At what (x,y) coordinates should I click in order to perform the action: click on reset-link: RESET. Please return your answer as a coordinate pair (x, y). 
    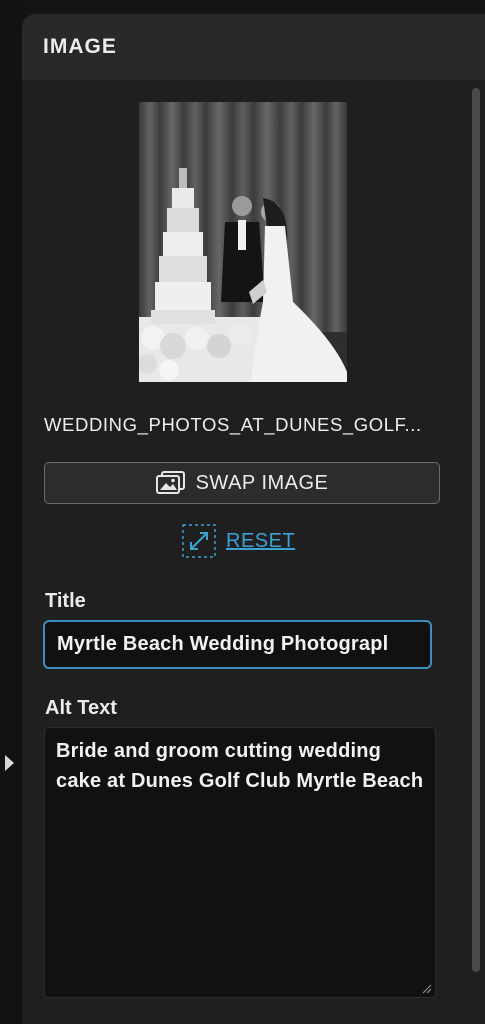
    Looking at the image, I should click on (238, 541).